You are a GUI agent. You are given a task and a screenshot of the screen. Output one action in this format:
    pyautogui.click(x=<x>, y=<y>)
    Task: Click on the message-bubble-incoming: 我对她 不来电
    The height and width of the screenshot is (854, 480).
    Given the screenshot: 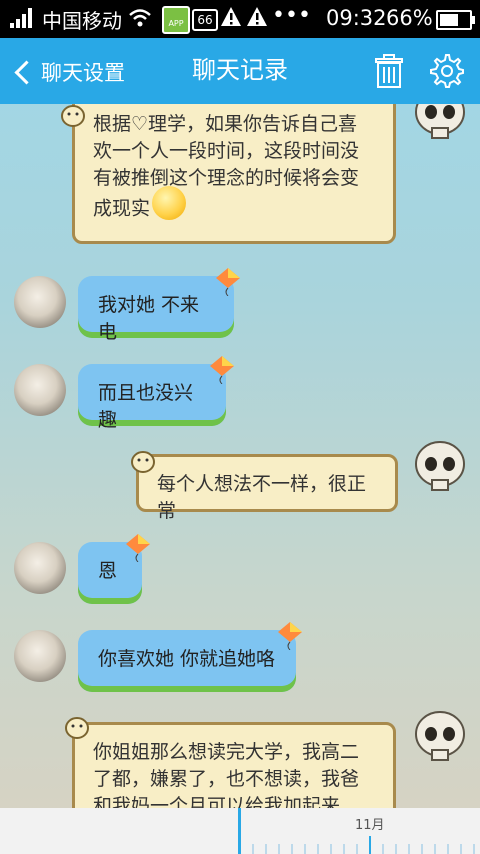 What is the action you would take?
    pyautogui.click(x=156, y=309)
    